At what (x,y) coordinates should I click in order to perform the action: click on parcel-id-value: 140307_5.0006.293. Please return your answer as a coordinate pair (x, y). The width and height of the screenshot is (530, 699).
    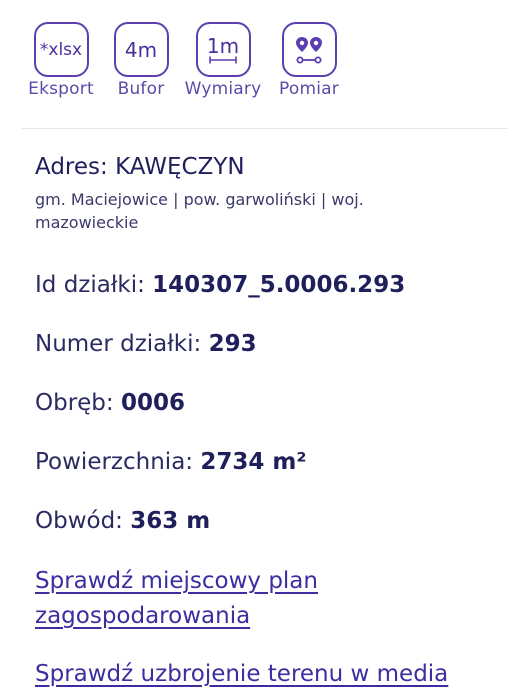
    Looking at the image, I should click on (279, 285).